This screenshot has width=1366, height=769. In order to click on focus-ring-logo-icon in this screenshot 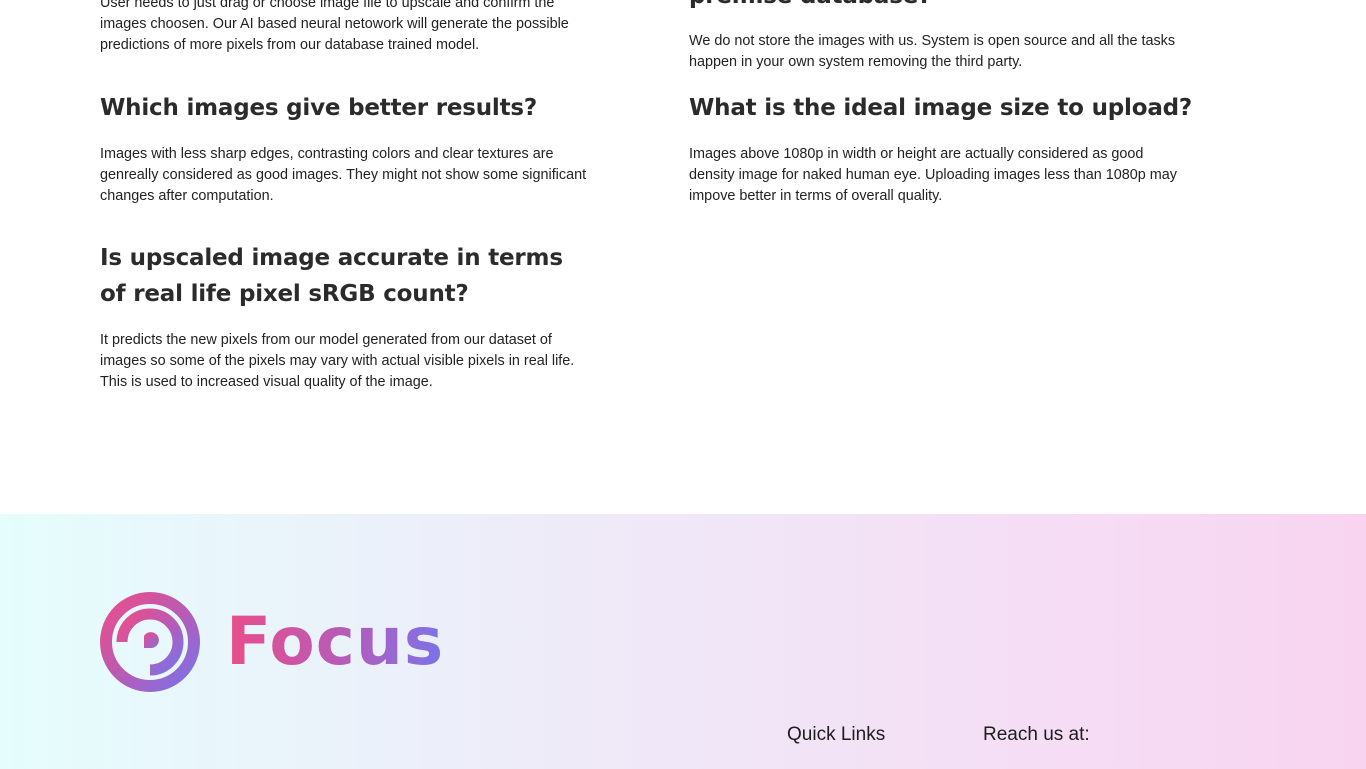, I will do `click(150, 642)`.